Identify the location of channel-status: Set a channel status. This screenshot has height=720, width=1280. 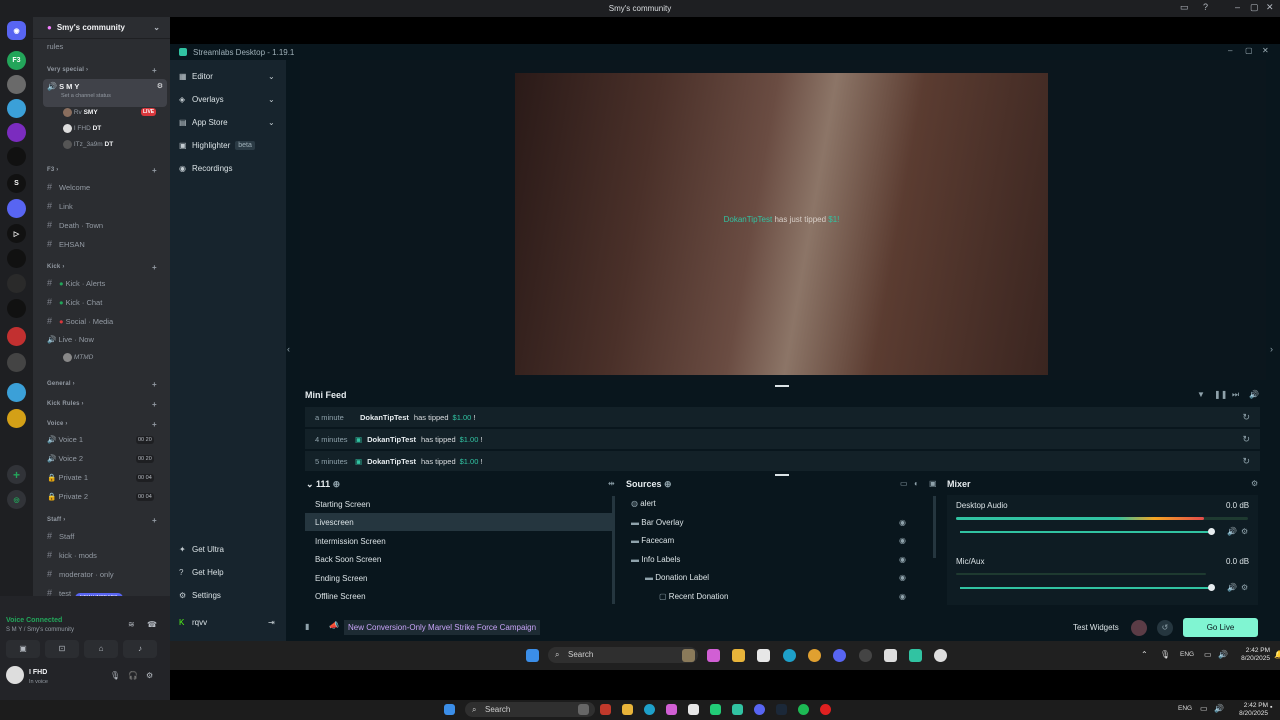
(107, 96).